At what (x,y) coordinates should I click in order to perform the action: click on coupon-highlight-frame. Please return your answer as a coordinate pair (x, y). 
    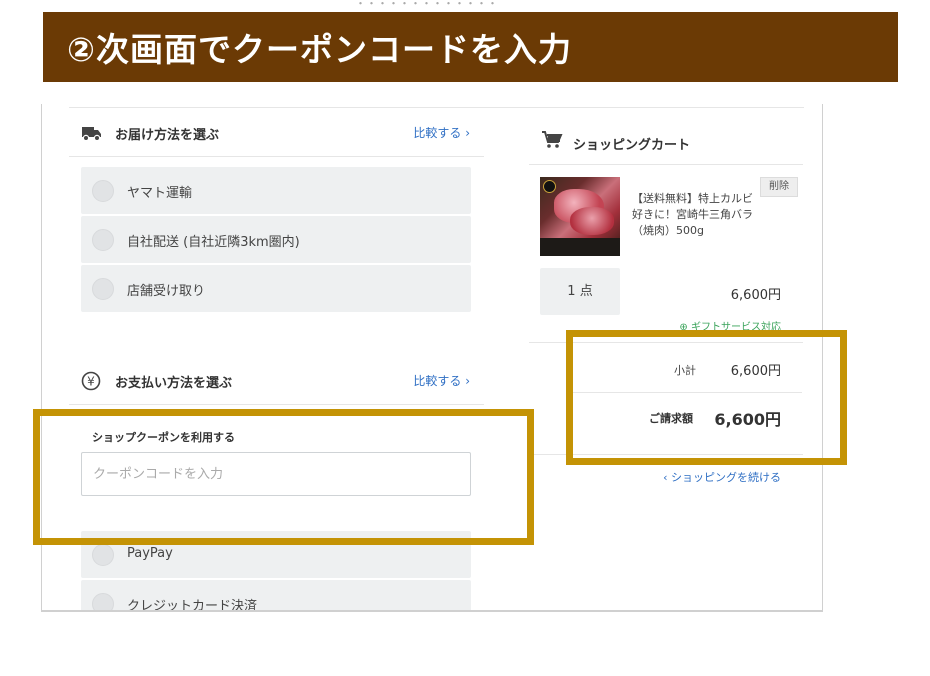
    Looking at the image, I should click on (283, 477).